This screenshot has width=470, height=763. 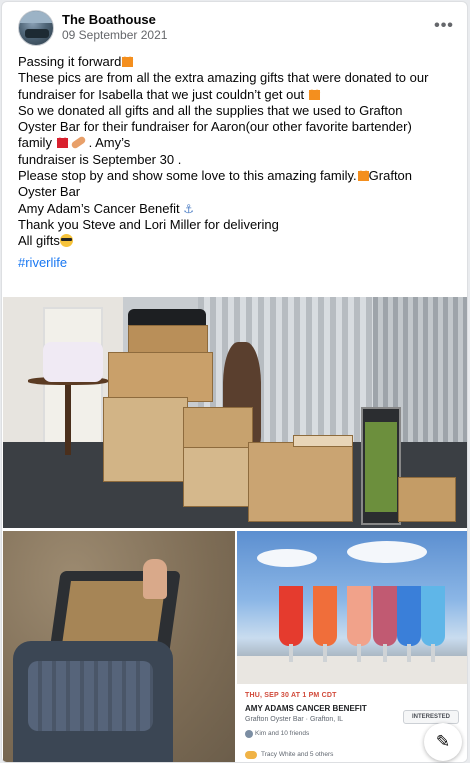 What do you see at coordinates (291, 695) in the screenshot?
I see `event-date: THU, SEP 30 AT 1 PM CDT` at bounding box center [291, 695].